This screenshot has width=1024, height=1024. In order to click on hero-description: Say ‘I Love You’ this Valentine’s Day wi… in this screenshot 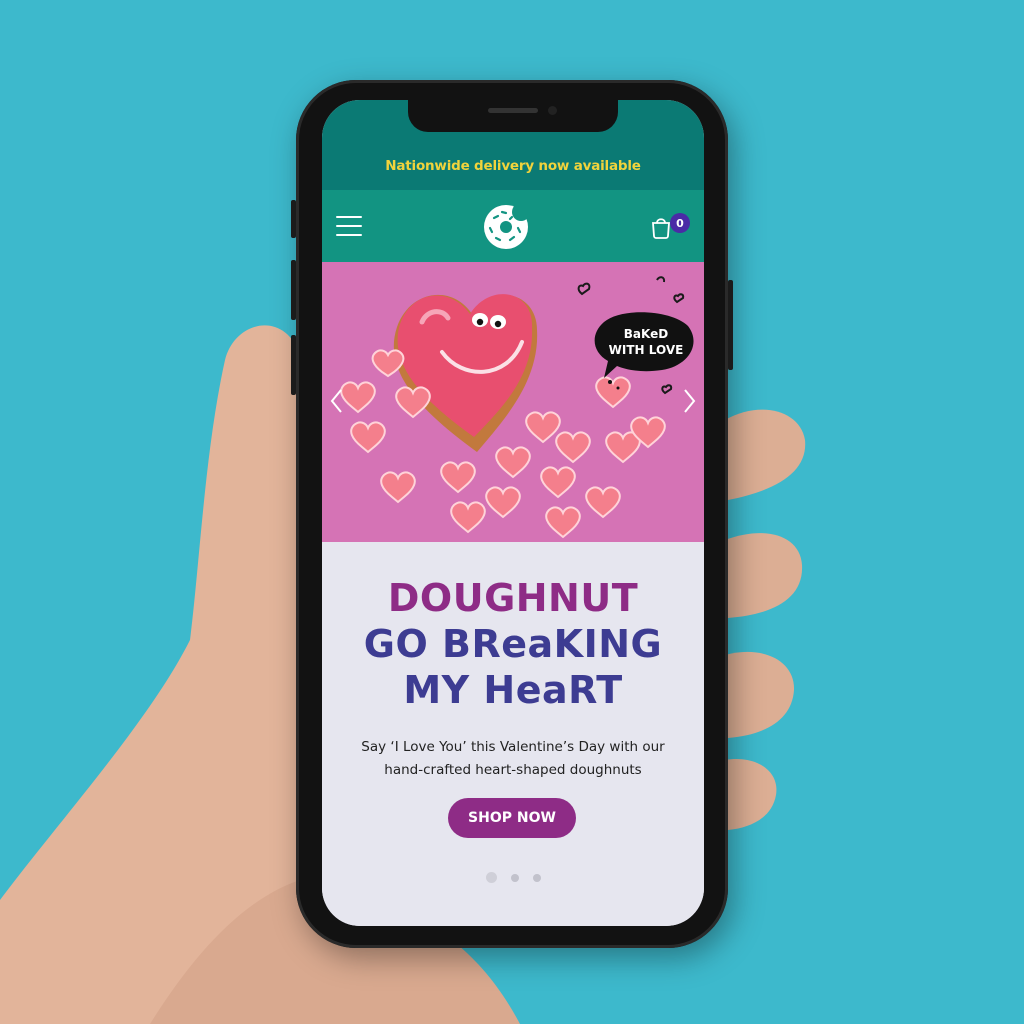, I will do `click(513, 759)`.